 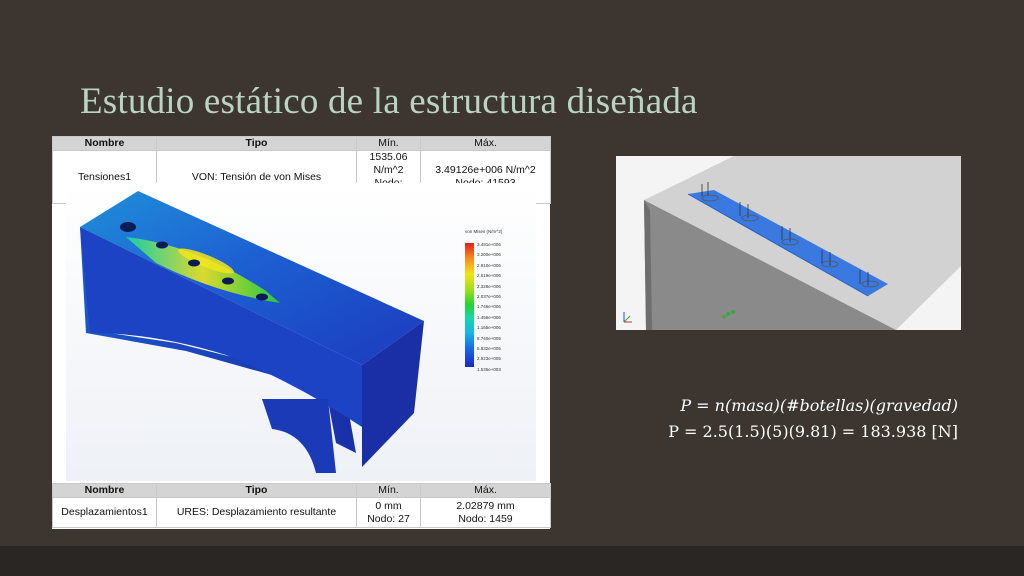 I want to click on legend-value: 5.832e+005, so click(x=489, y=348).